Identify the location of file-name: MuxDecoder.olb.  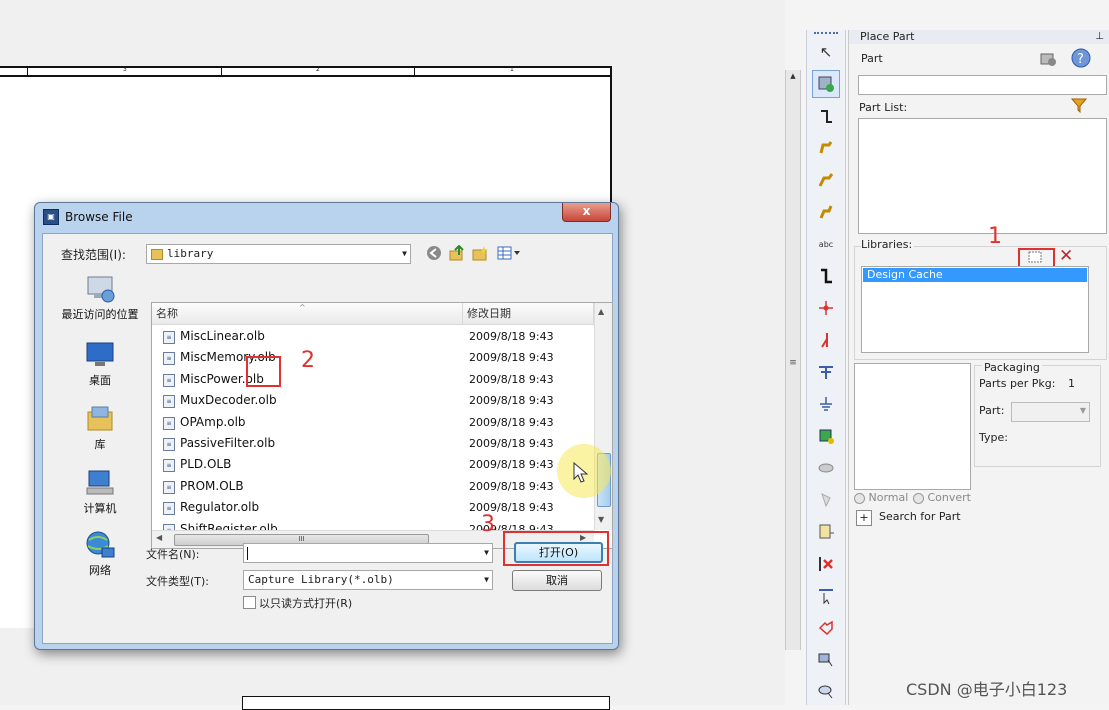
(228, 400).